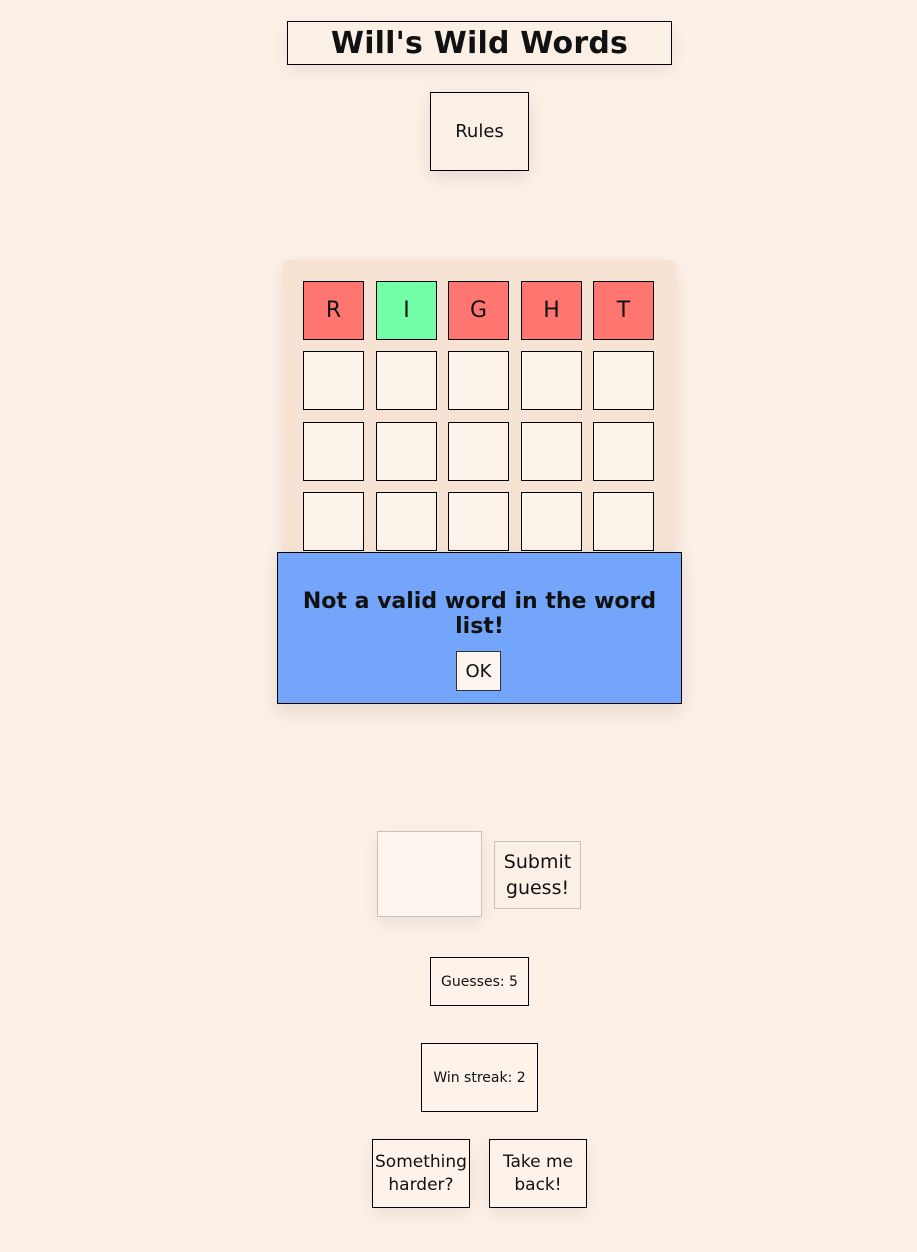 The height and width of the screenshot is (1252, 917). Describe the element at coordinates (421, 1184) in the screenshot. I see `harder-label-line2: harder?` at that location.